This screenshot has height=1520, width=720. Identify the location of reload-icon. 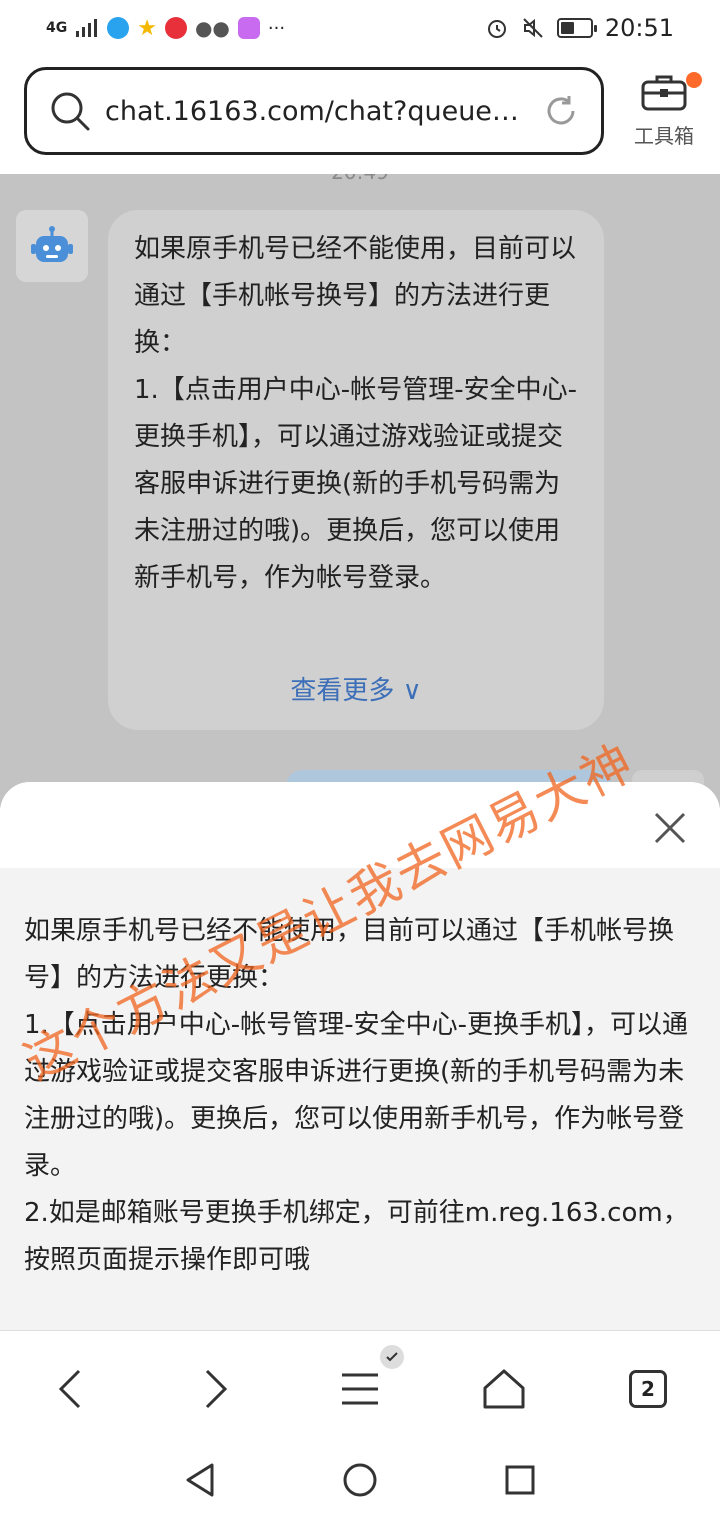
(561, 111).